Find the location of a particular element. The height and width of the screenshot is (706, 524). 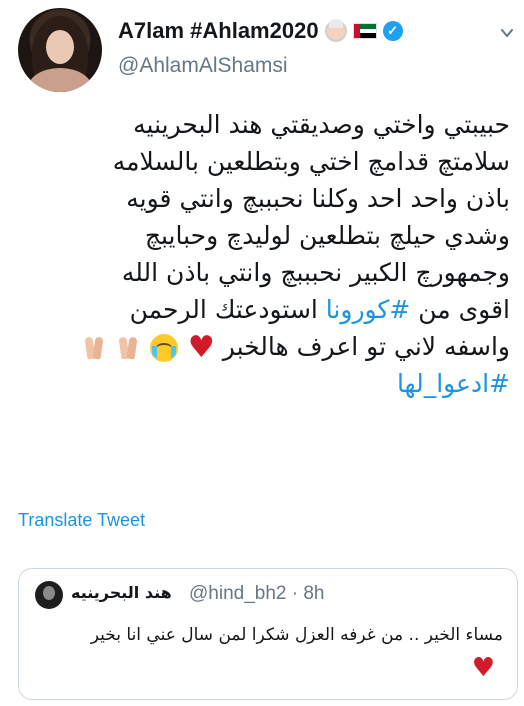

author-handle: @AhlamAlShamsi is located at coordinates (260, 66).